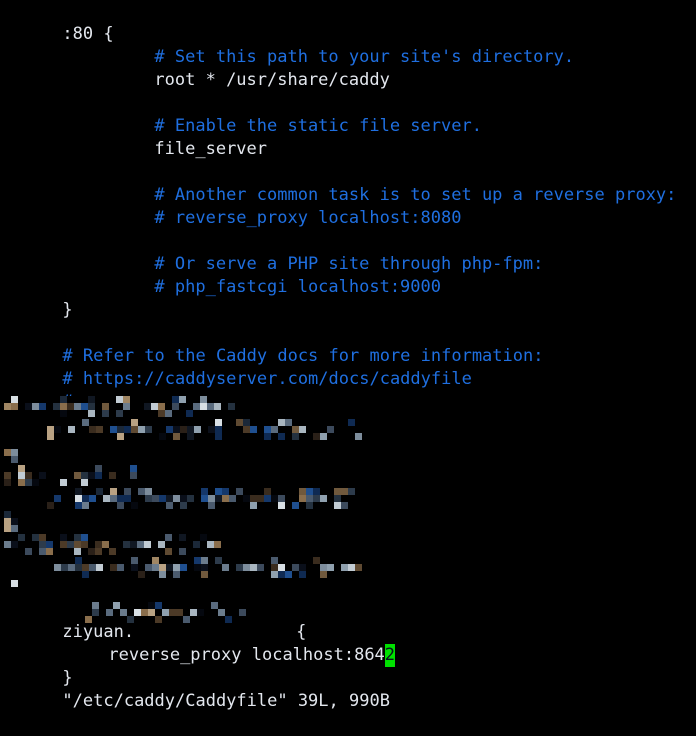 The width and height of the screenshot is (696, 736). I want to click on status-file-info: "/etc/caddy/Caddyfile" 39L, 990B, so click(226, 701).